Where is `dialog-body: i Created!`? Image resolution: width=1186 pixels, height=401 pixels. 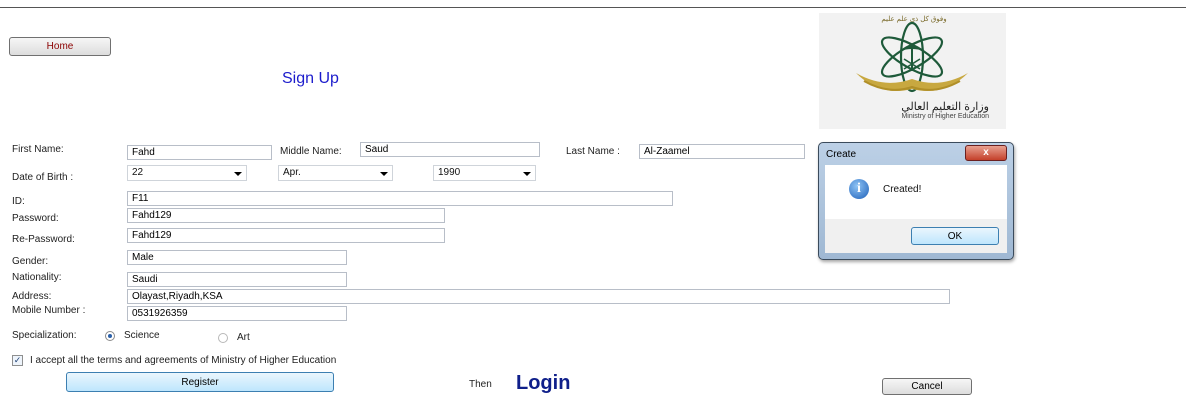
dialog-body: i Created! is located at coordinates (916, 192).